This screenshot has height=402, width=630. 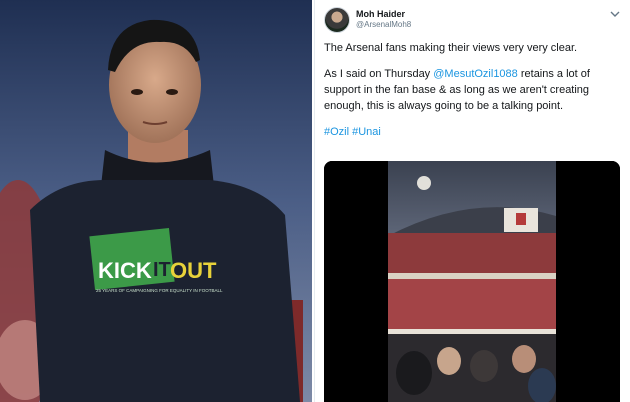 I want to click on tweet-hashtags: #Ozil #Unai, so click(x=473, y=132).